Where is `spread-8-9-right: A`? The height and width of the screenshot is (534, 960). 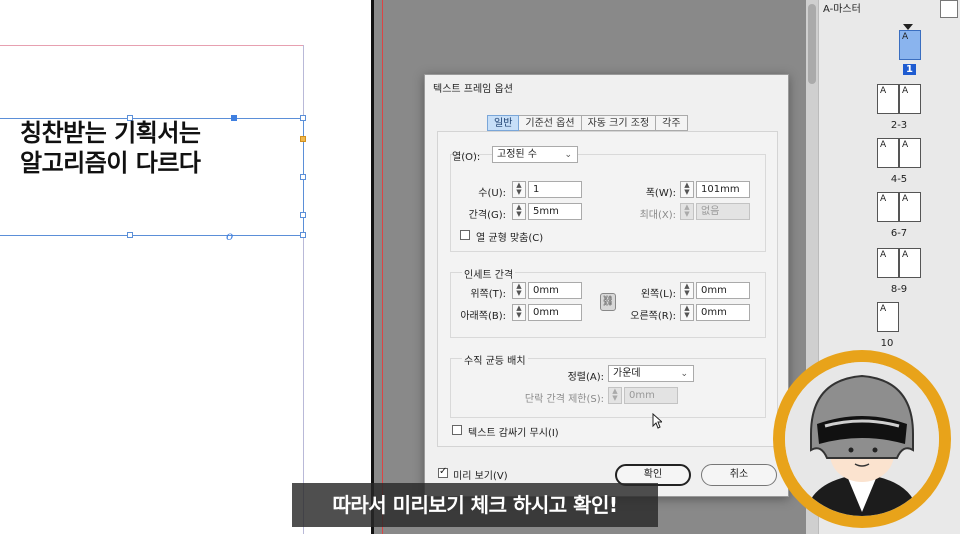 spread-8-9-right: A is located at coordinates (910, 263).